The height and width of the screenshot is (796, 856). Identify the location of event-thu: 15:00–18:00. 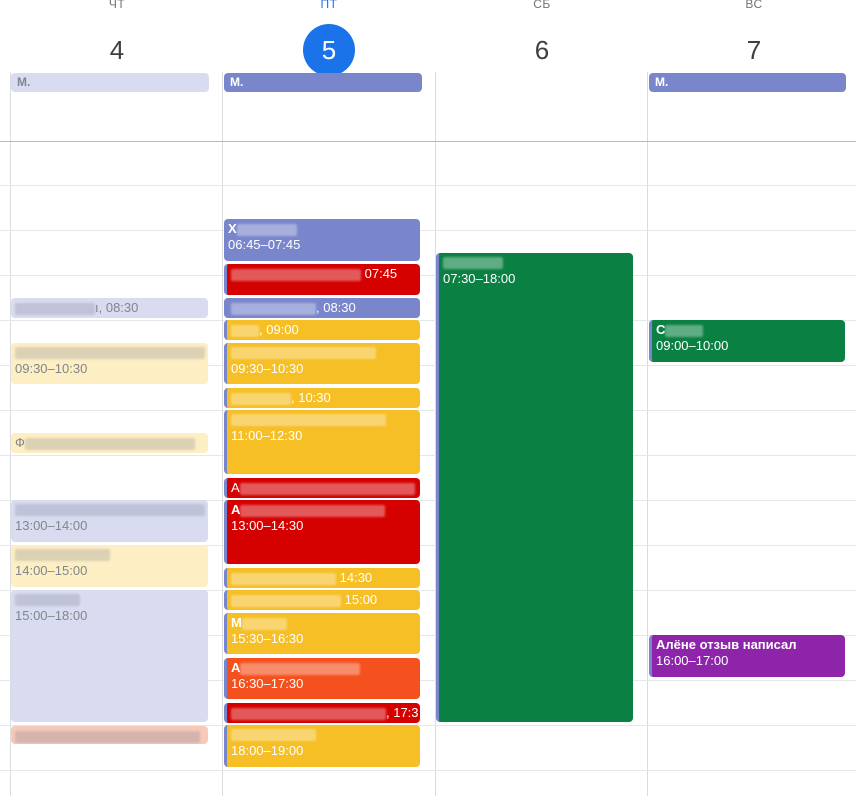
(109, 656).